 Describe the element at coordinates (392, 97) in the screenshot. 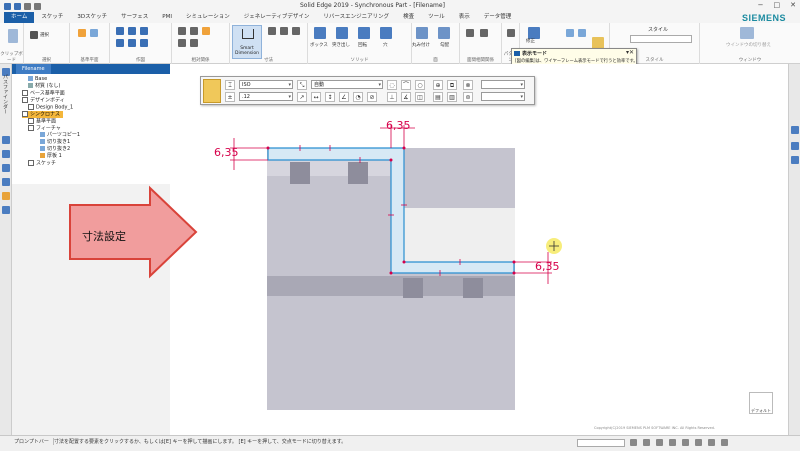

I see `symmetric-dim-icon: ⊥` at that location.